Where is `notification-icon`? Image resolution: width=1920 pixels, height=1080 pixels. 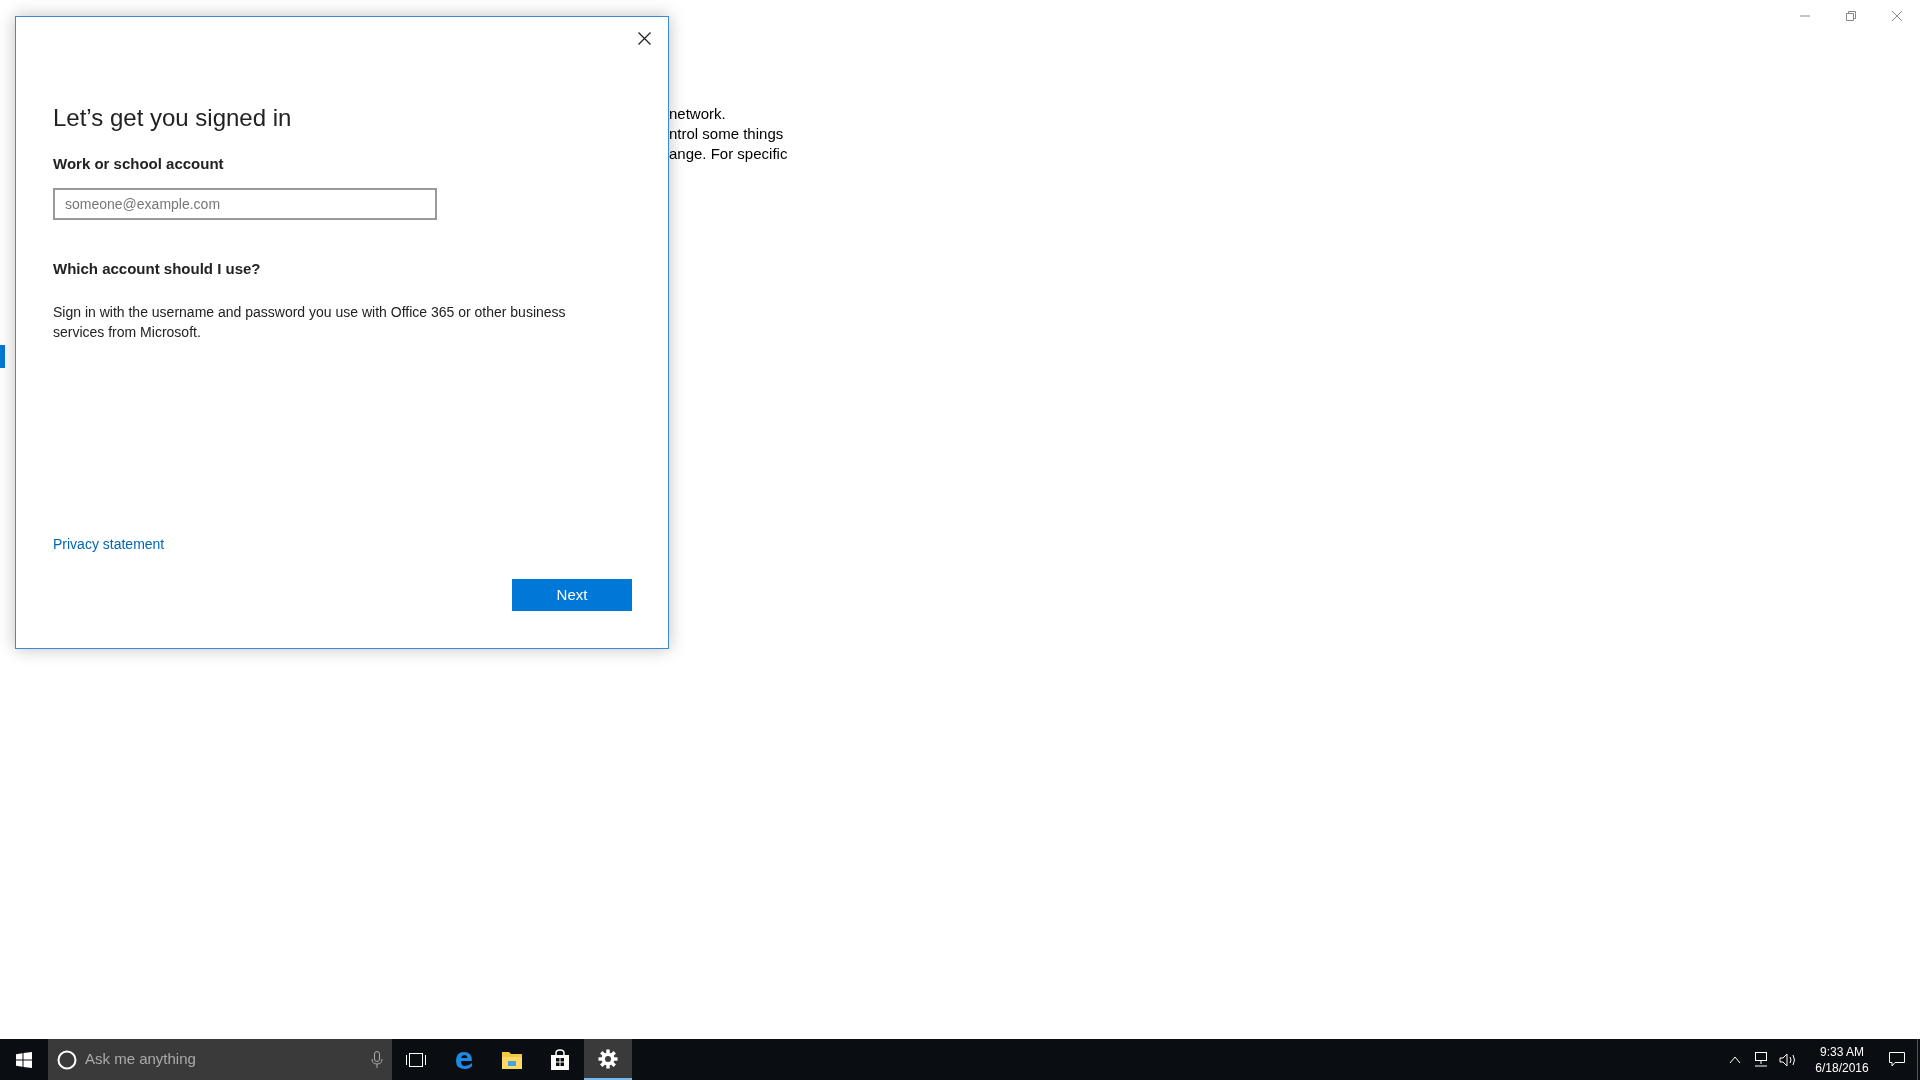
notification-icon is located at coordinates (1897, 1059).